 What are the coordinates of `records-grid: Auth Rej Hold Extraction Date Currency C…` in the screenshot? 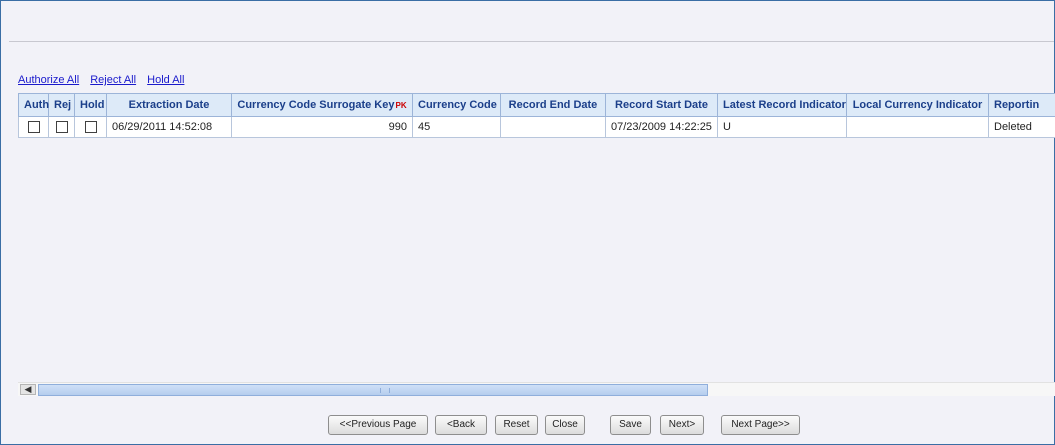 It's located at (536, 115).